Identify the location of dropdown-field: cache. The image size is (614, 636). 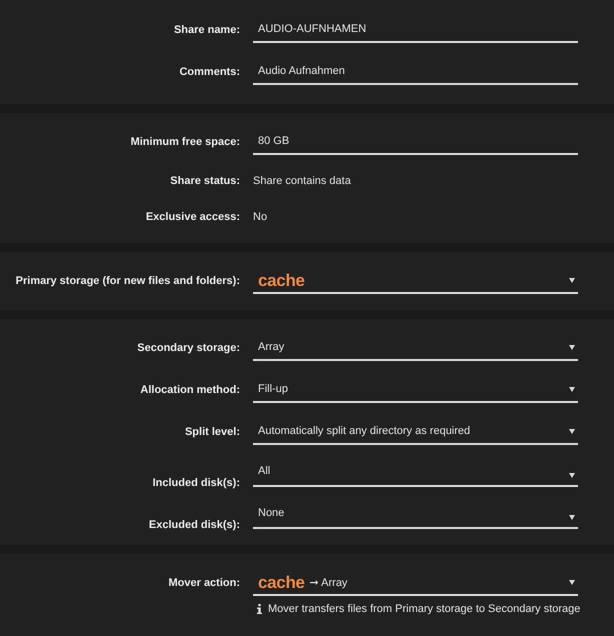
(415, 281).